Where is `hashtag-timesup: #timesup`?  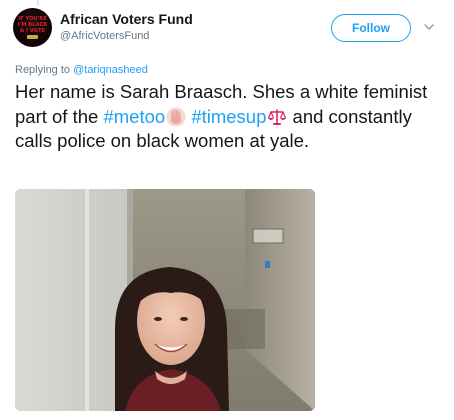
hashtag-timesup: #timesup is located at coordinates (228, 116).